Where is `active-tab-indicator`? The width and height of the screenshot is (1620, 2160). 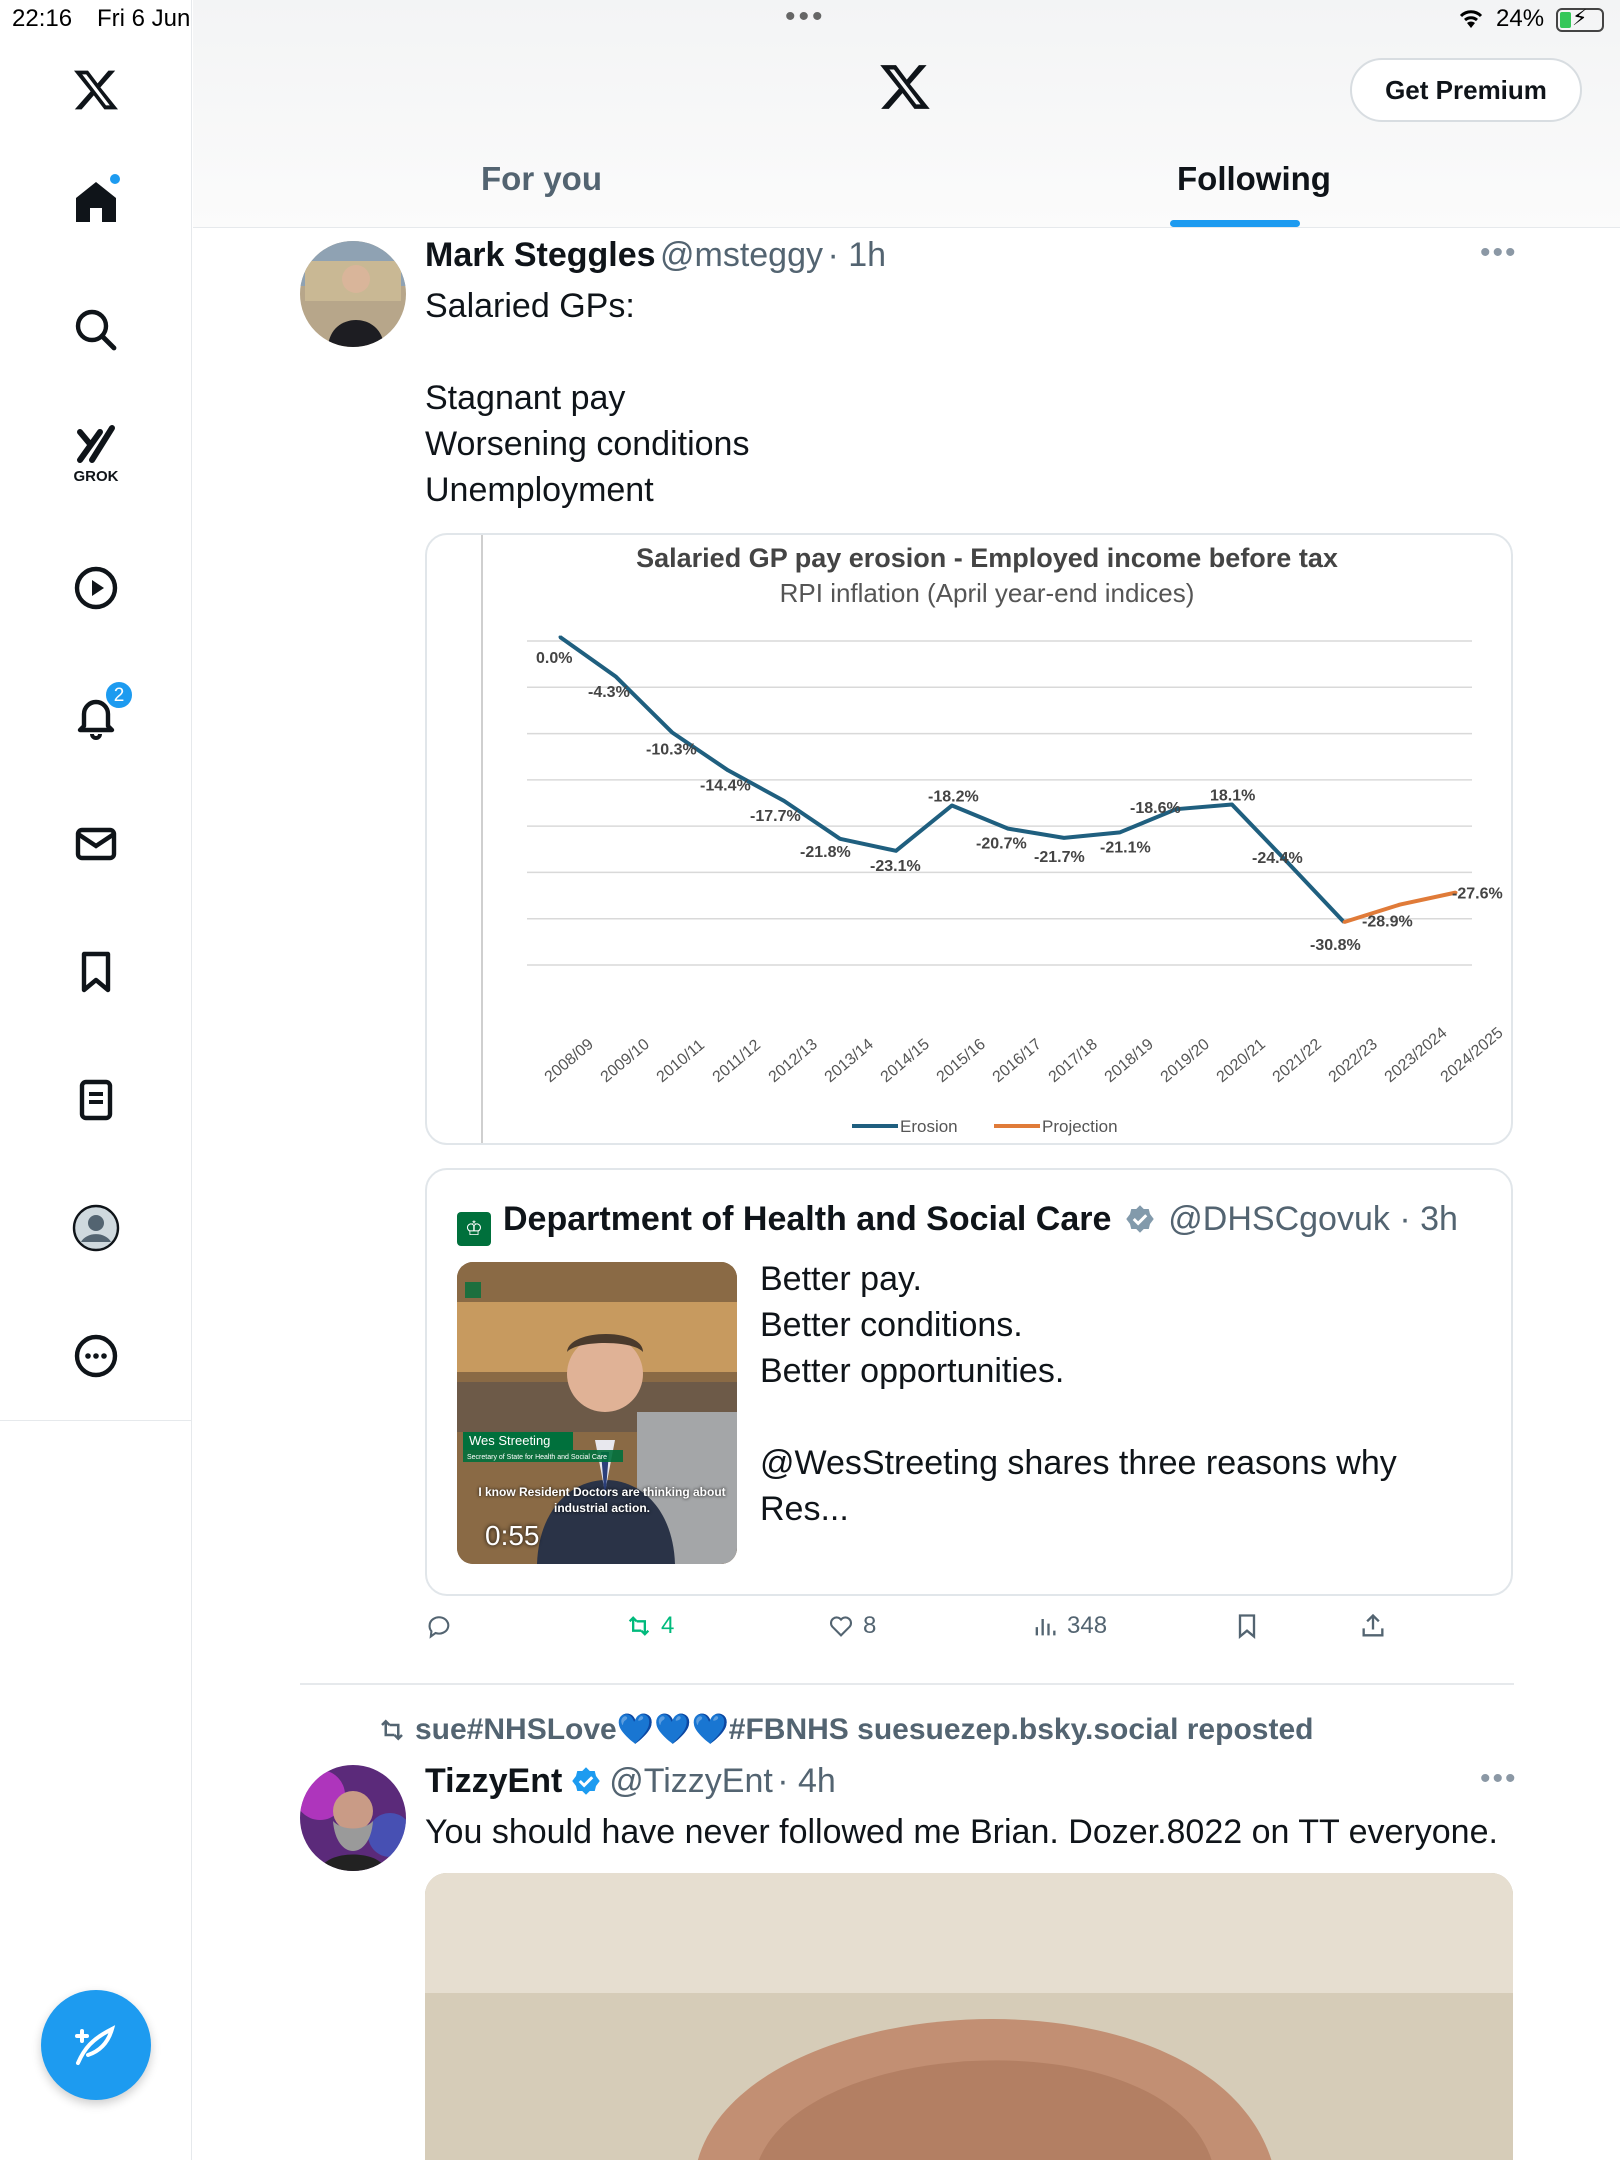
active-tab-indicator is located at coordinates (1235, 223).